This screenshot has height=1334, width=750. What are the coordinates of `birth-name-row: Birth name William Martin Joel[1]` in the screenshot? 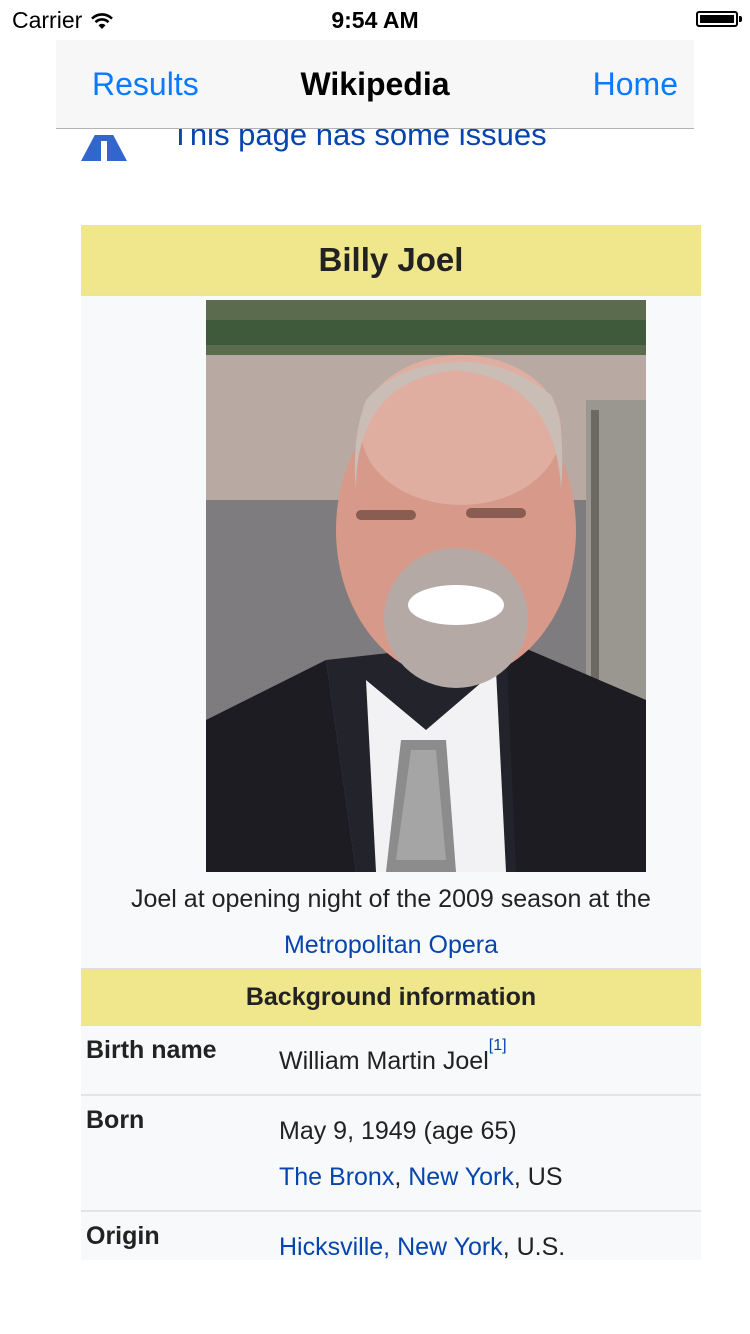 It's located at (391, 1061).